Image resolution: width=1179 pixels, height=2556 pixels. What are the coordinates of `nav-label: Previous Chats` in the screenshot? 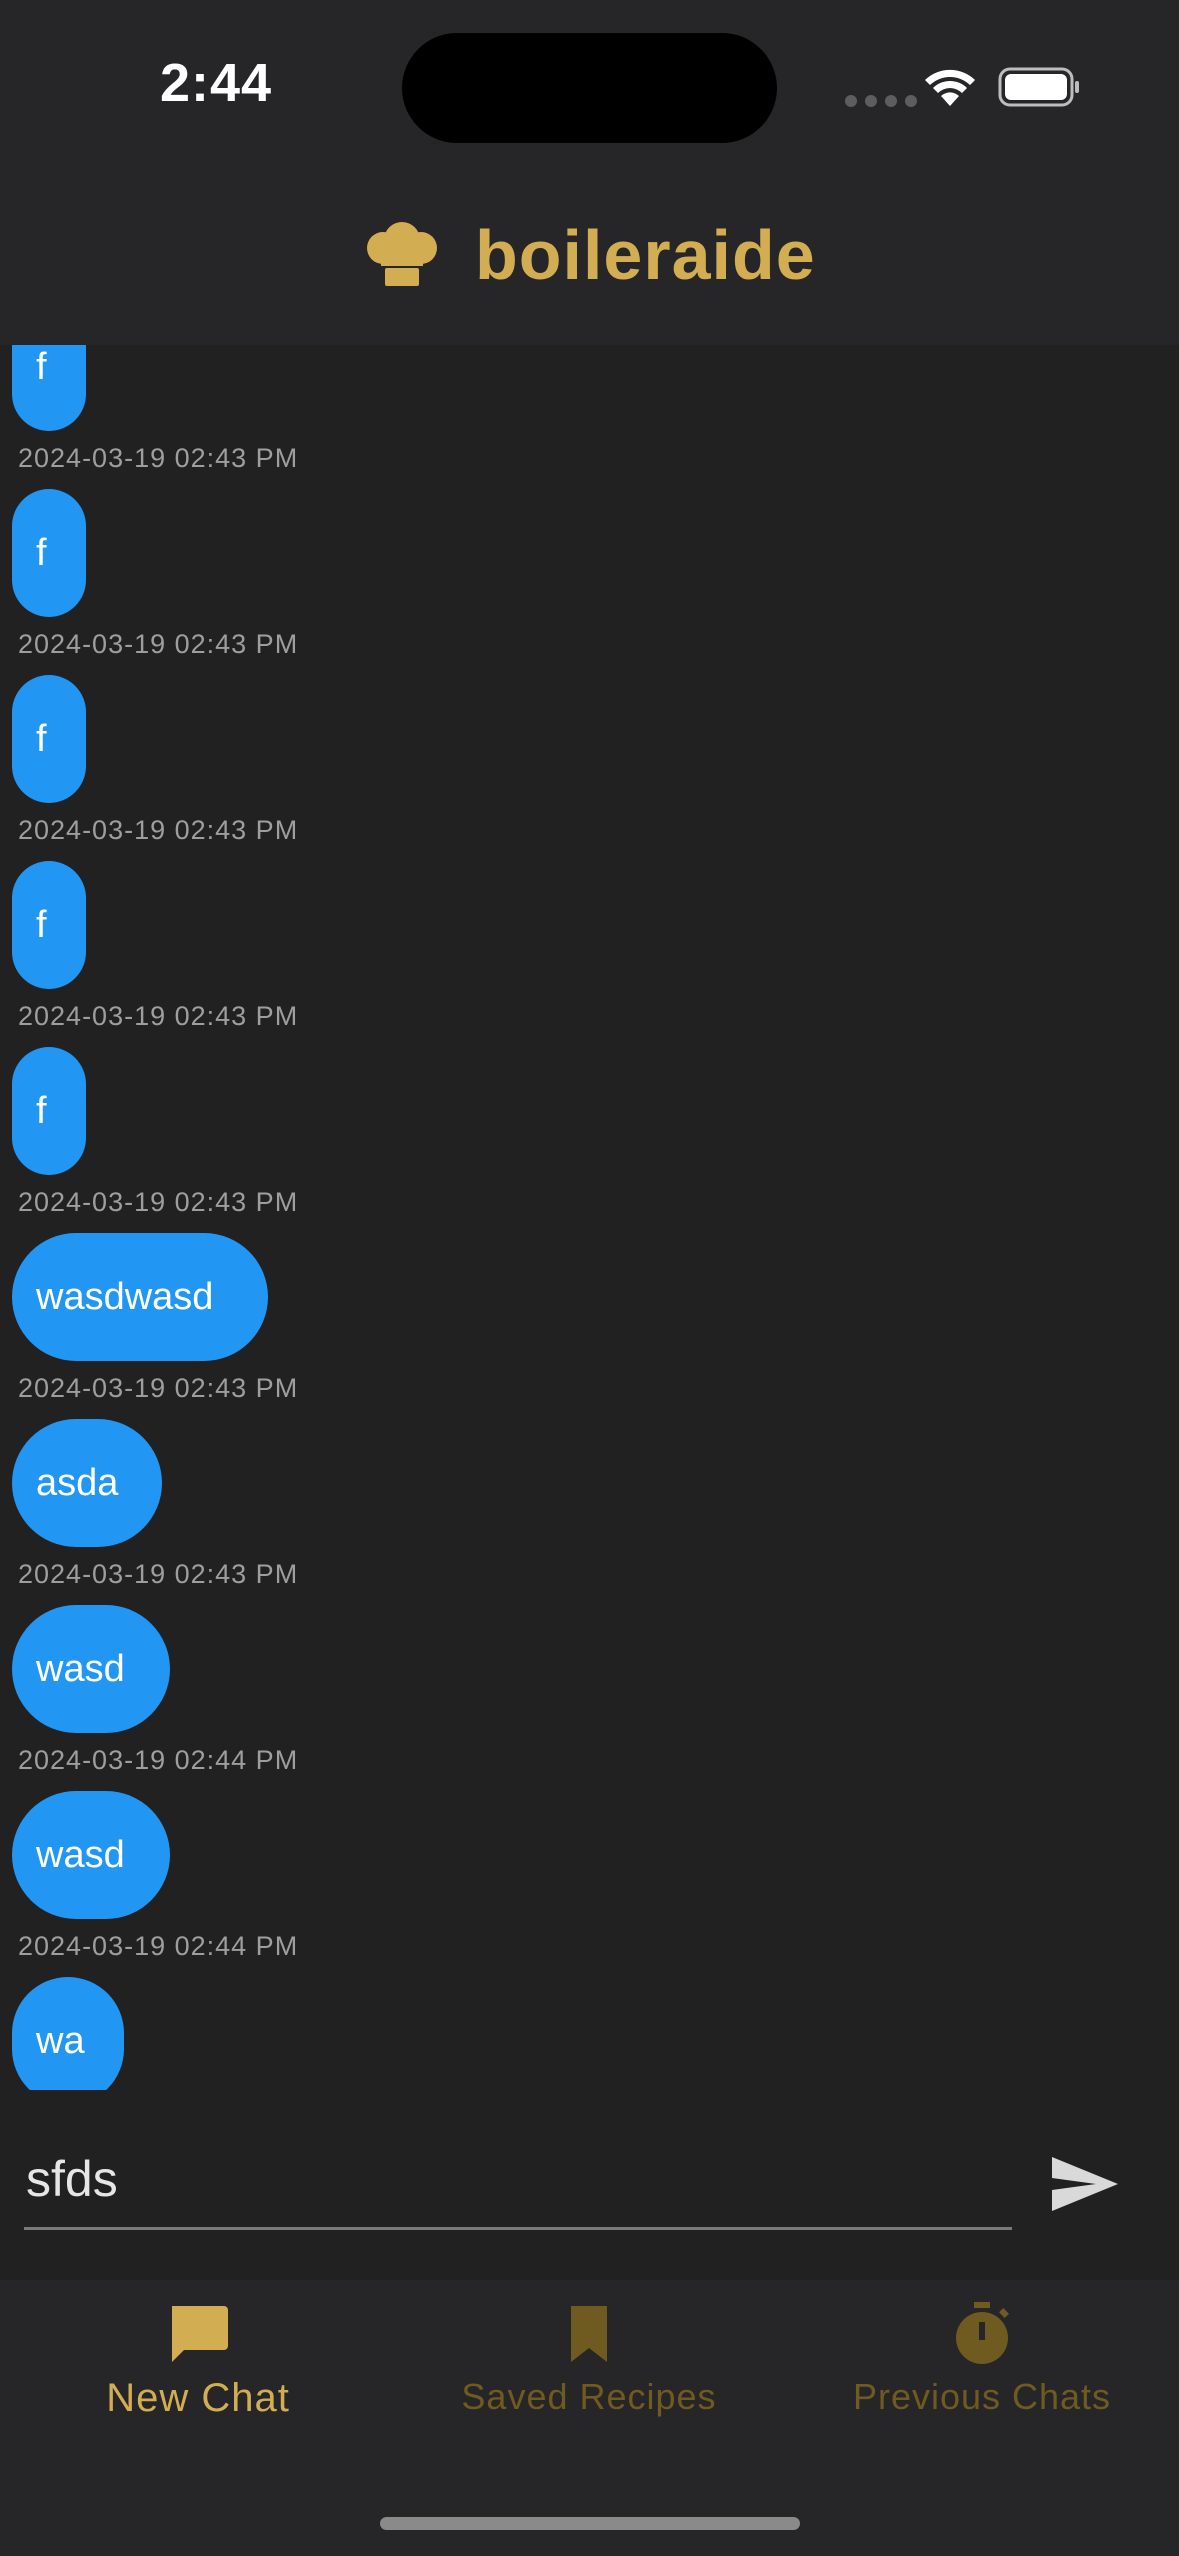 It's located at (982, 2396).